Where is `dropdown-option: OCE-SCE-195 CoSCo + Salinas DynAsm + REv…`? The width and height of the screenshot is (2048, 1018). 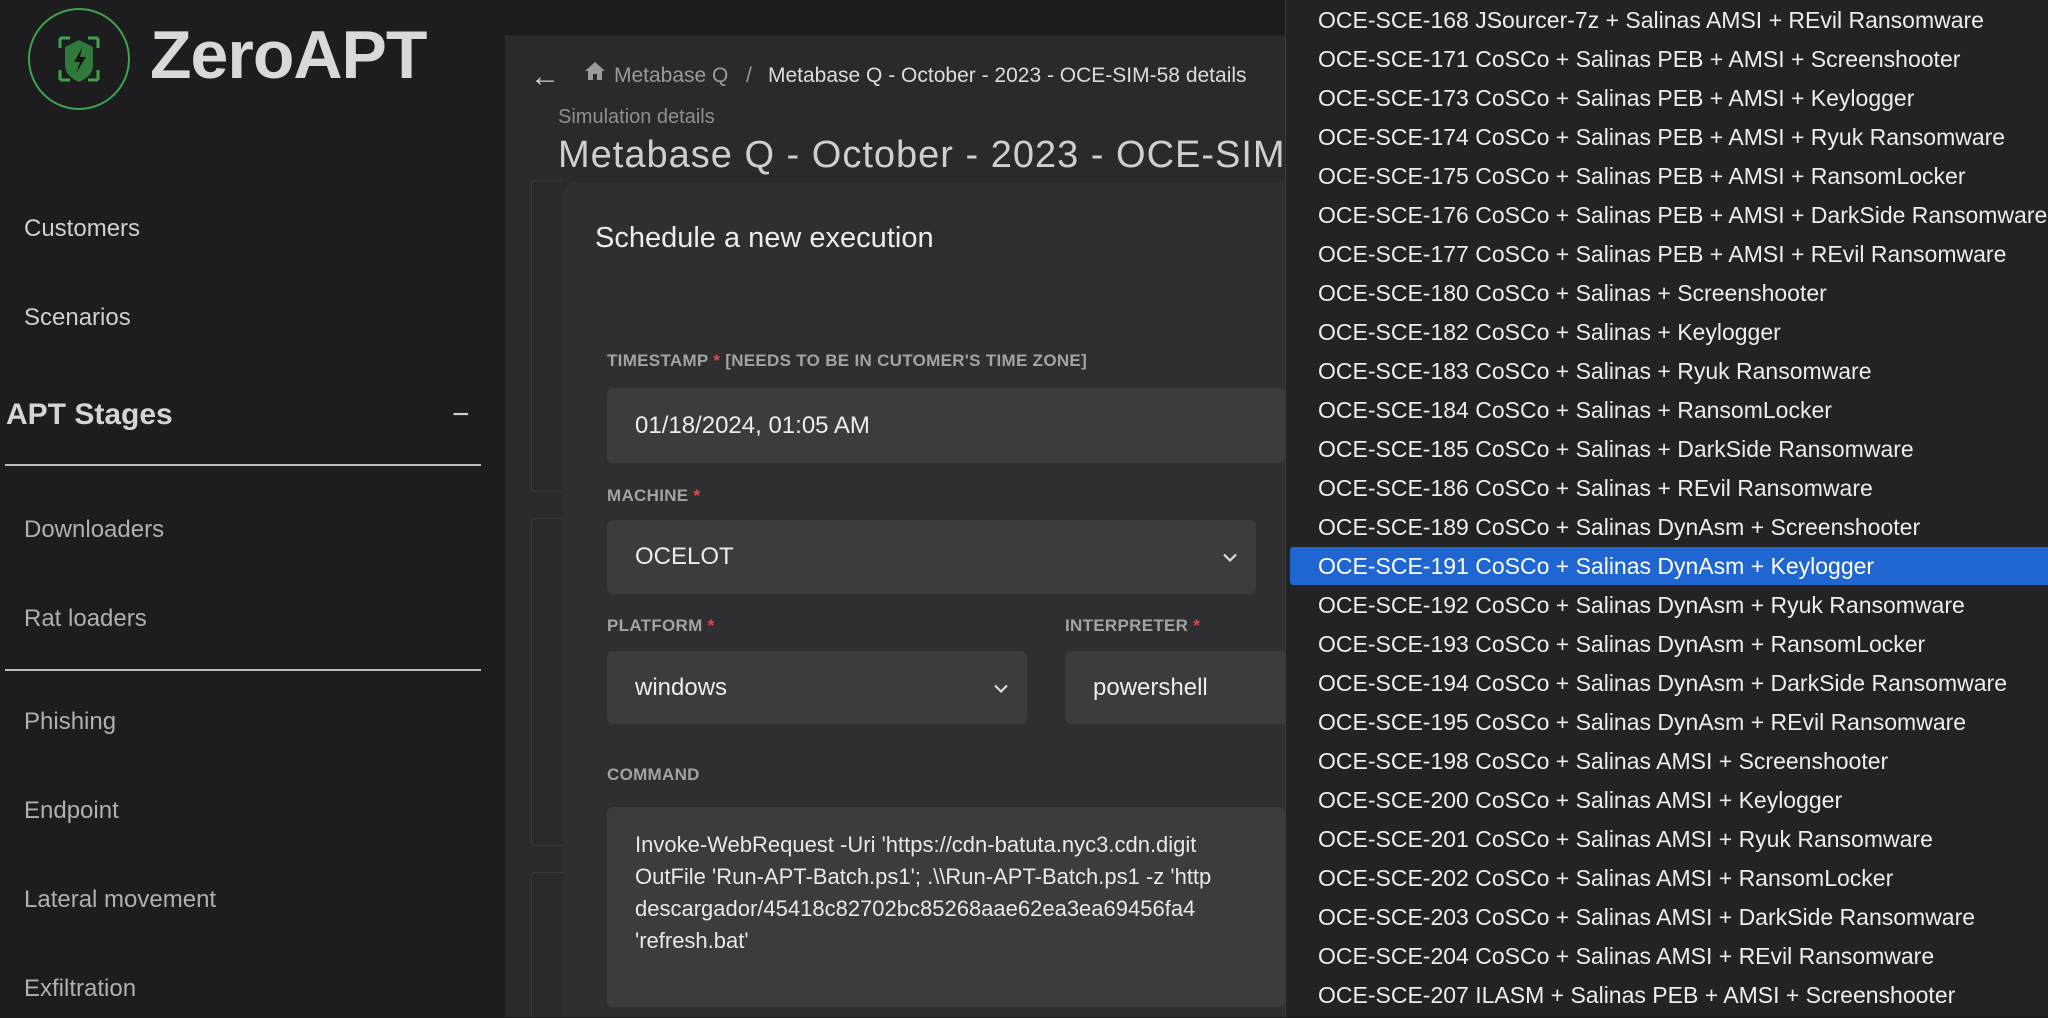 dropdown-option: OCE-SCE-195 CoSCo + Salinas DynAsm + REv… is located at coordinates (1667, 722).